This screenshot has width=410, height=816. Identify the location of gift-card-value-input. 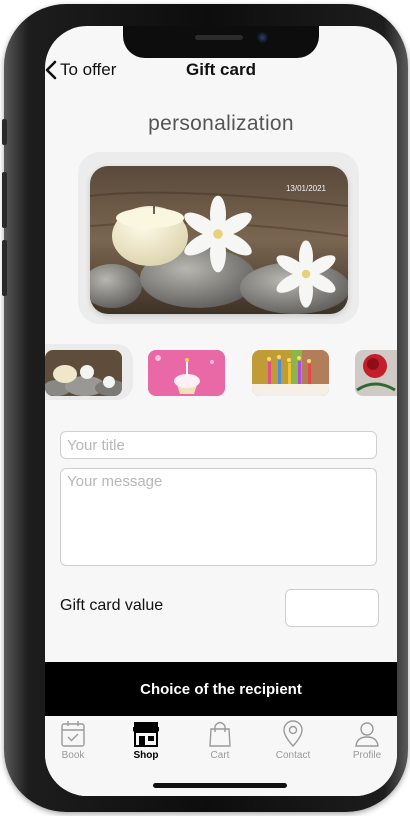
(332, 608).